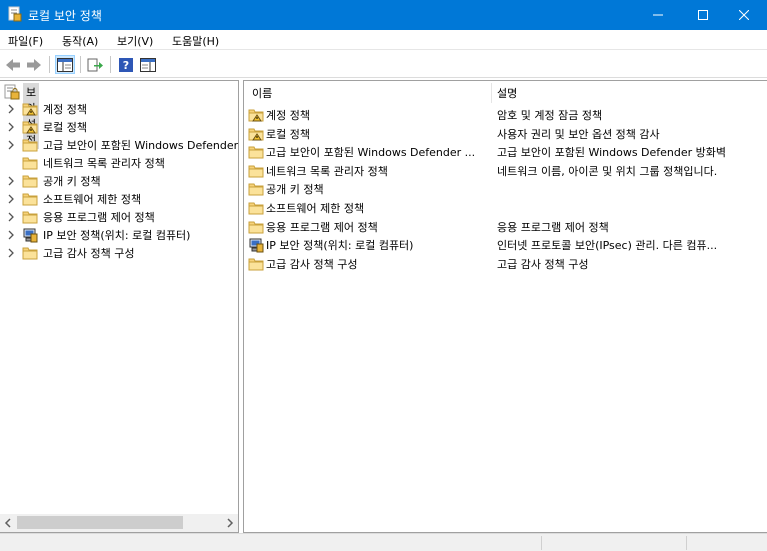  Describe the element at coordinates (80, 41) in the screenshot. I see `menu-action: 동작(A)` at that location.